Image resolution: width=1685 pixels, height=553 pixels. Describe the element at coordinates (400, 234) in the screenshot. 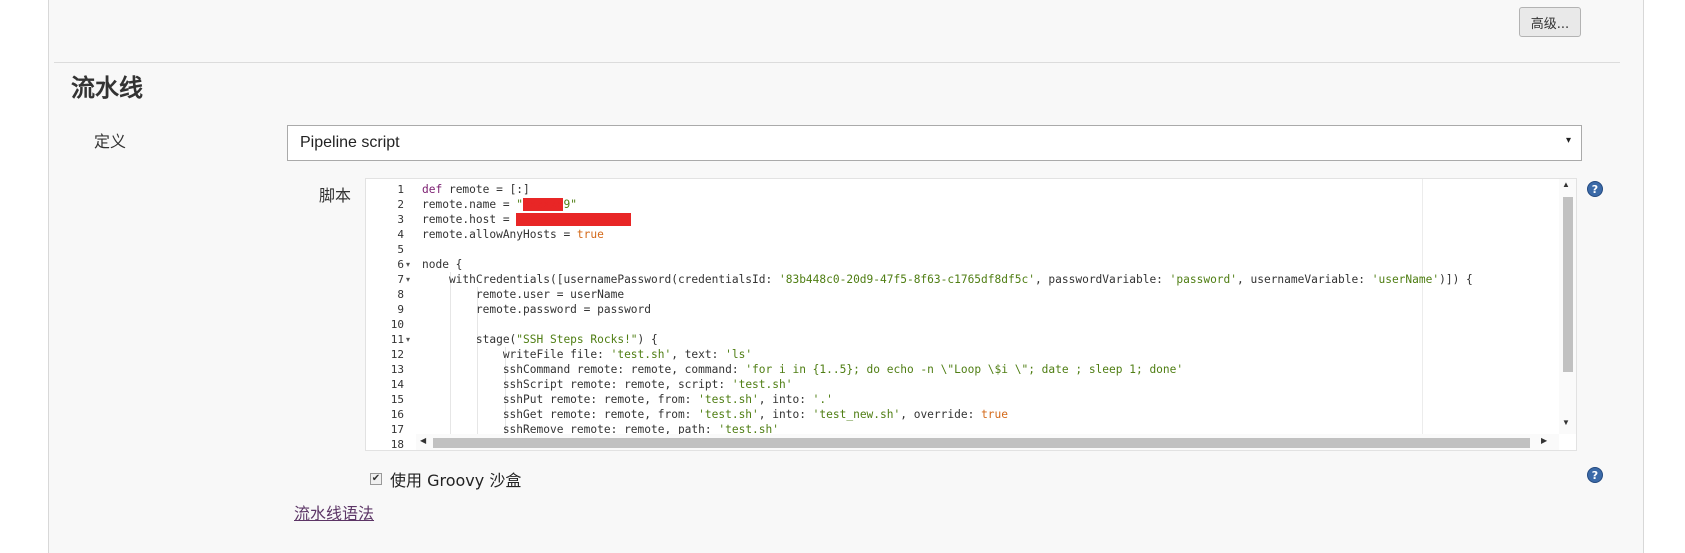

I see `line-number: 4` at that location.